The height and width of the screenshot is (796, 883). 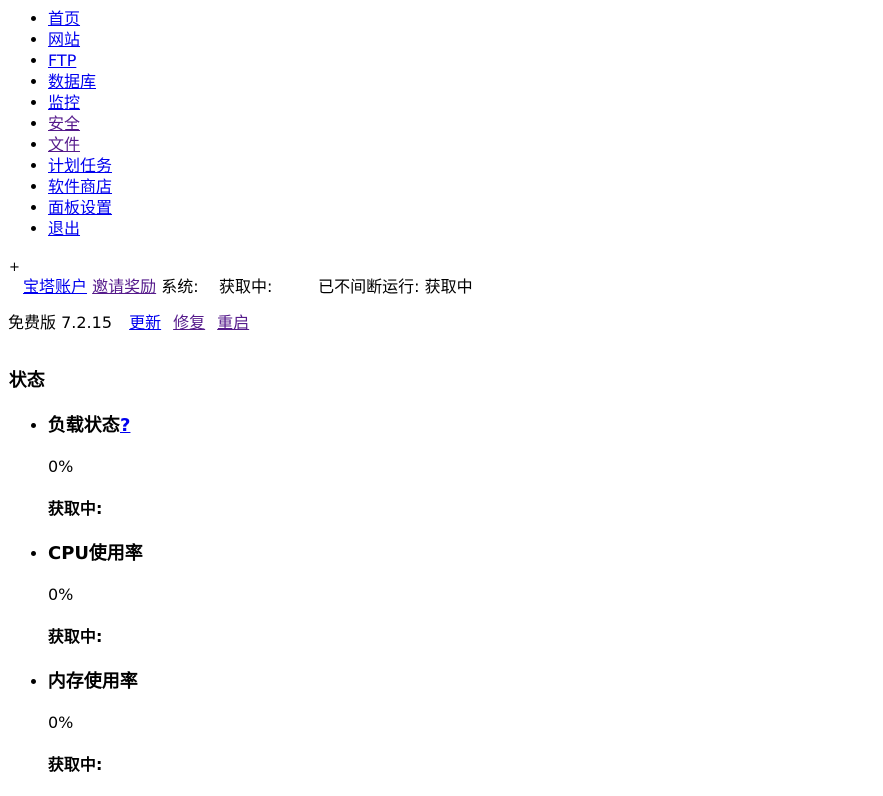 I want to click on nav-item-files: 文件, so click(x=80, y=144).